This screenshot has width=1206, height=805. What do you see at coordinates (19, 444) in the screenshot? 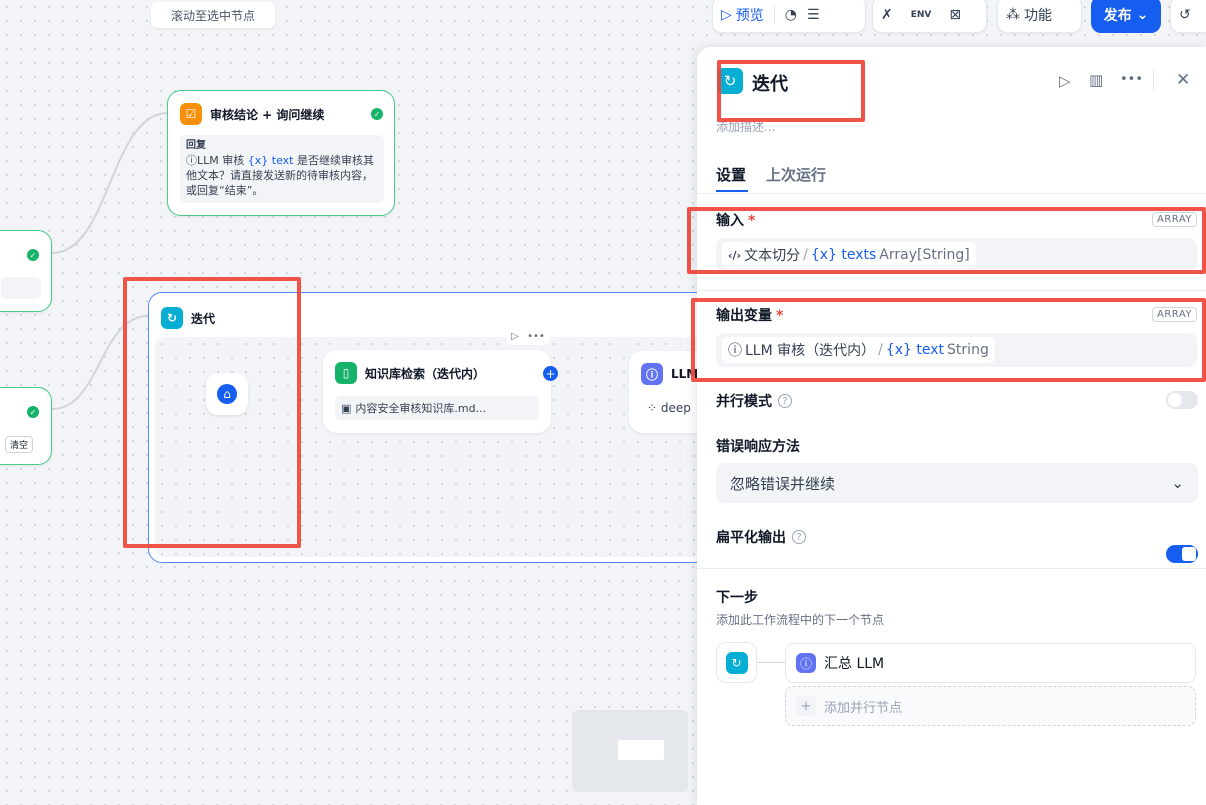
I see `clear-chip: 清空` at bounding box center [19, 444].